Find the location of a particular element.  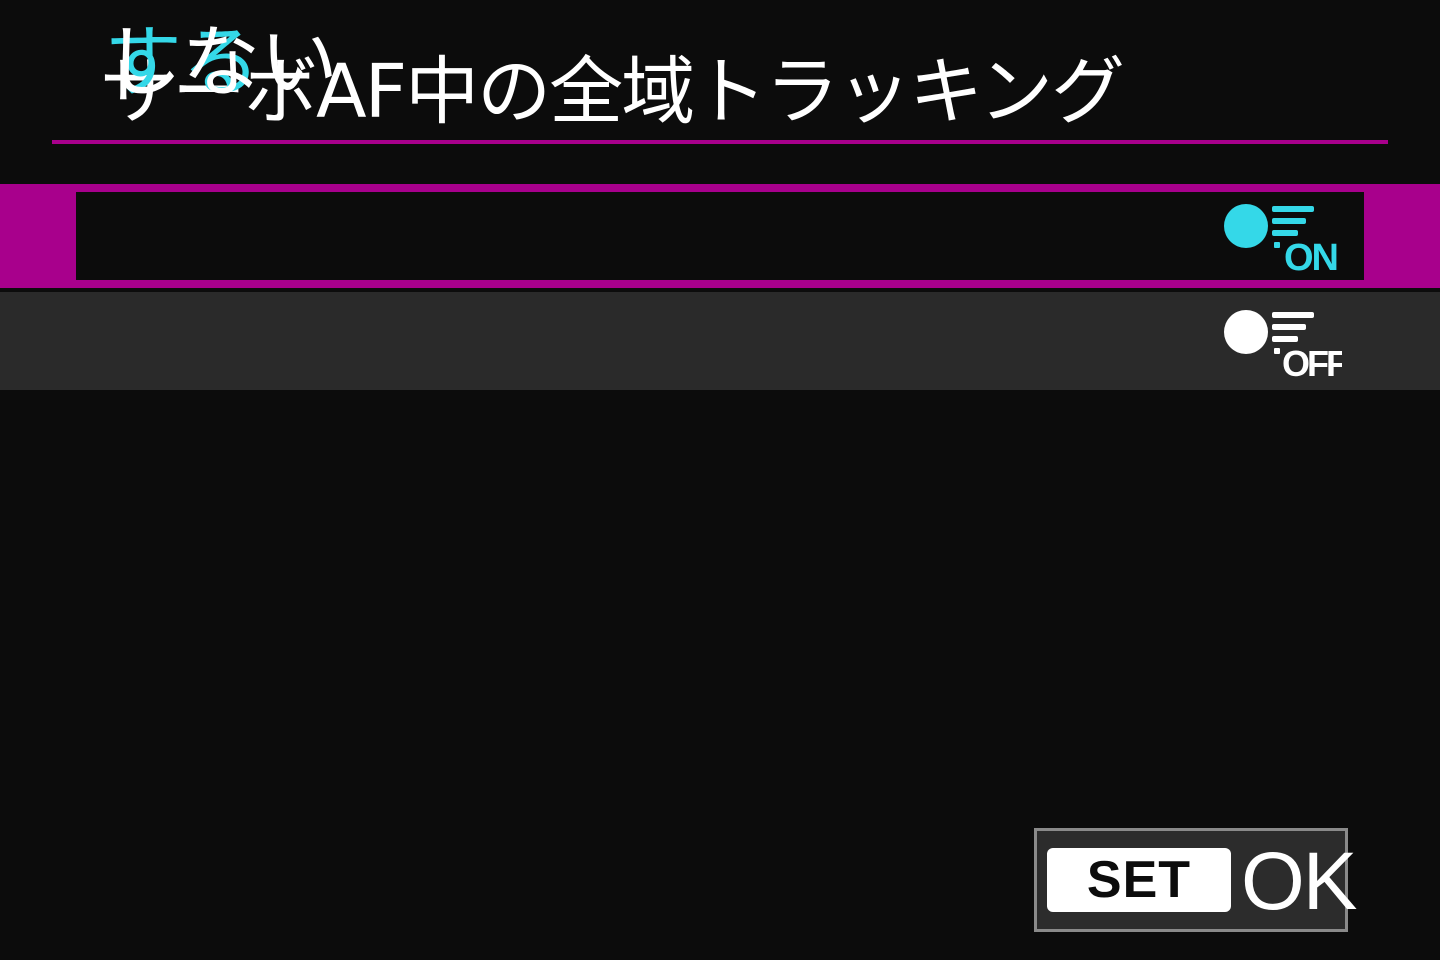

set-ok-button: SET OK is located at coordinates (1195, 880).